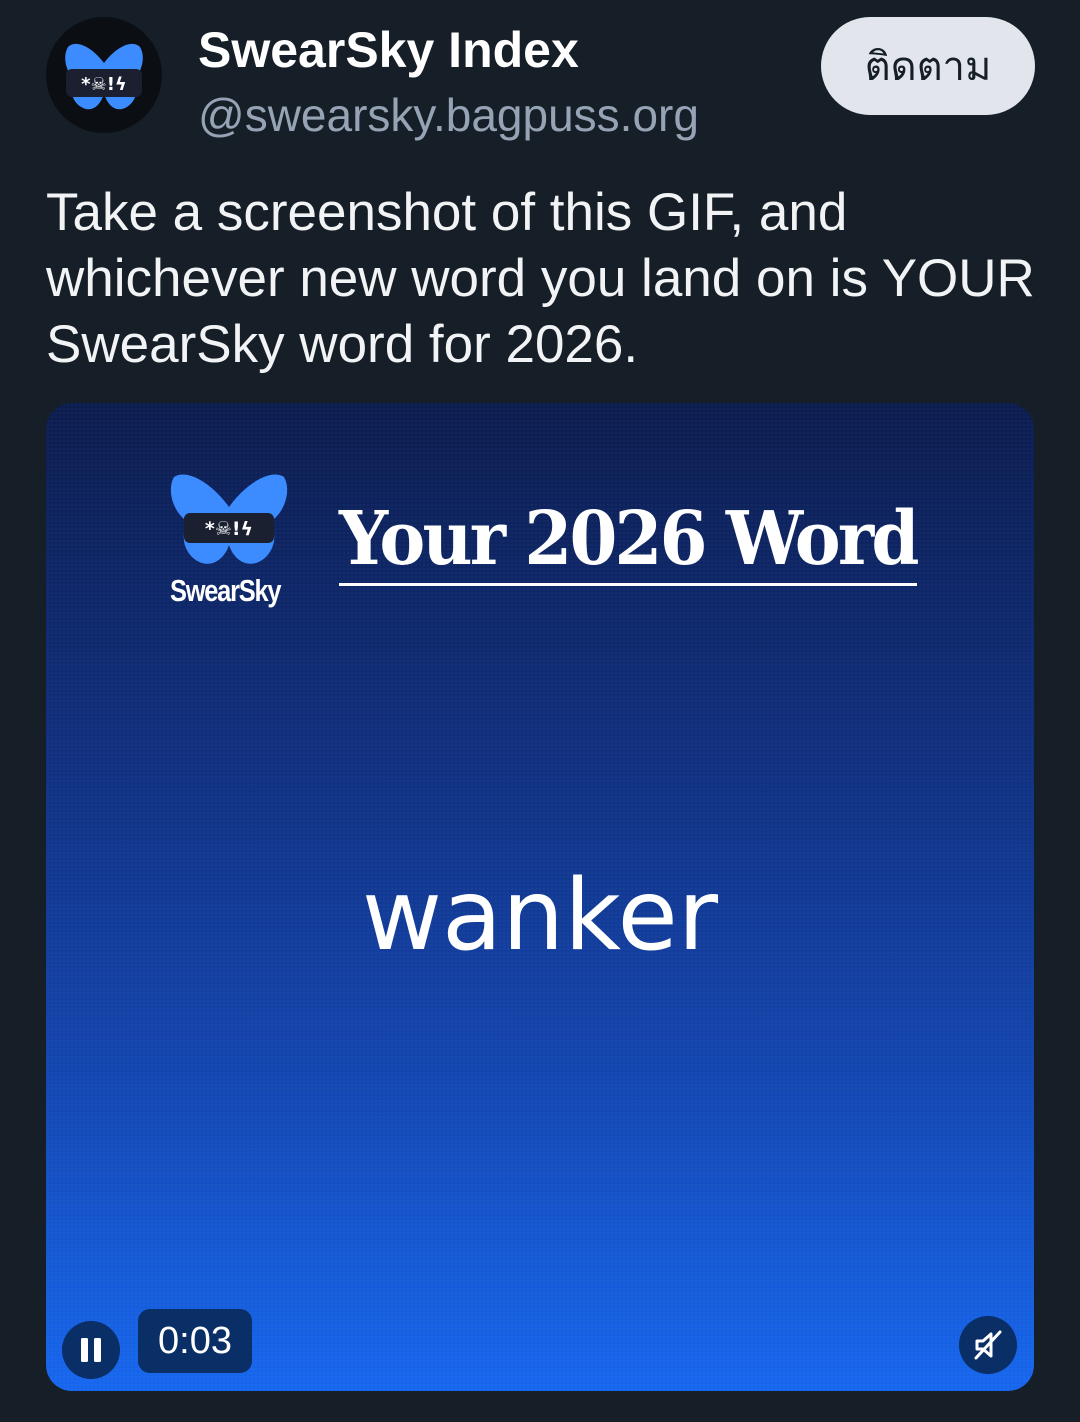 Image resolution: width=1080 pixels, height=1422 pixels. What do you see at coordinates (195, 1341) in the screenshot?
I see `playback-time: 0:03` at bounding box center [195, 1341].